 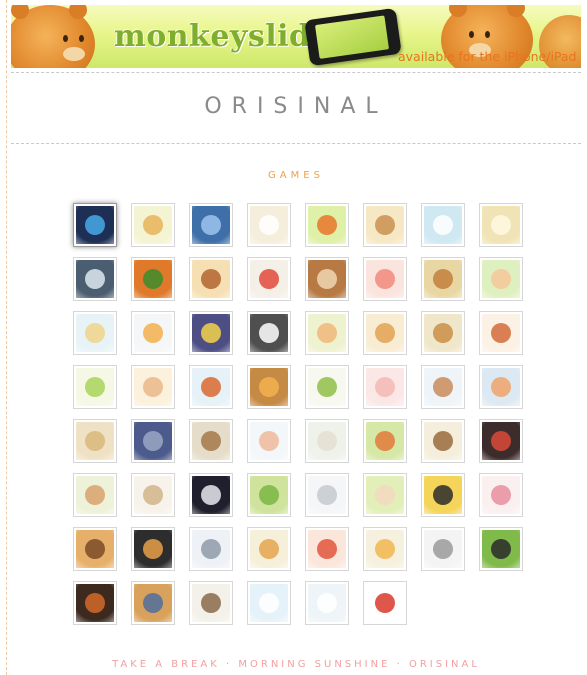 I want to click on page-title: ORISINAL, so click(x=296, y=106).